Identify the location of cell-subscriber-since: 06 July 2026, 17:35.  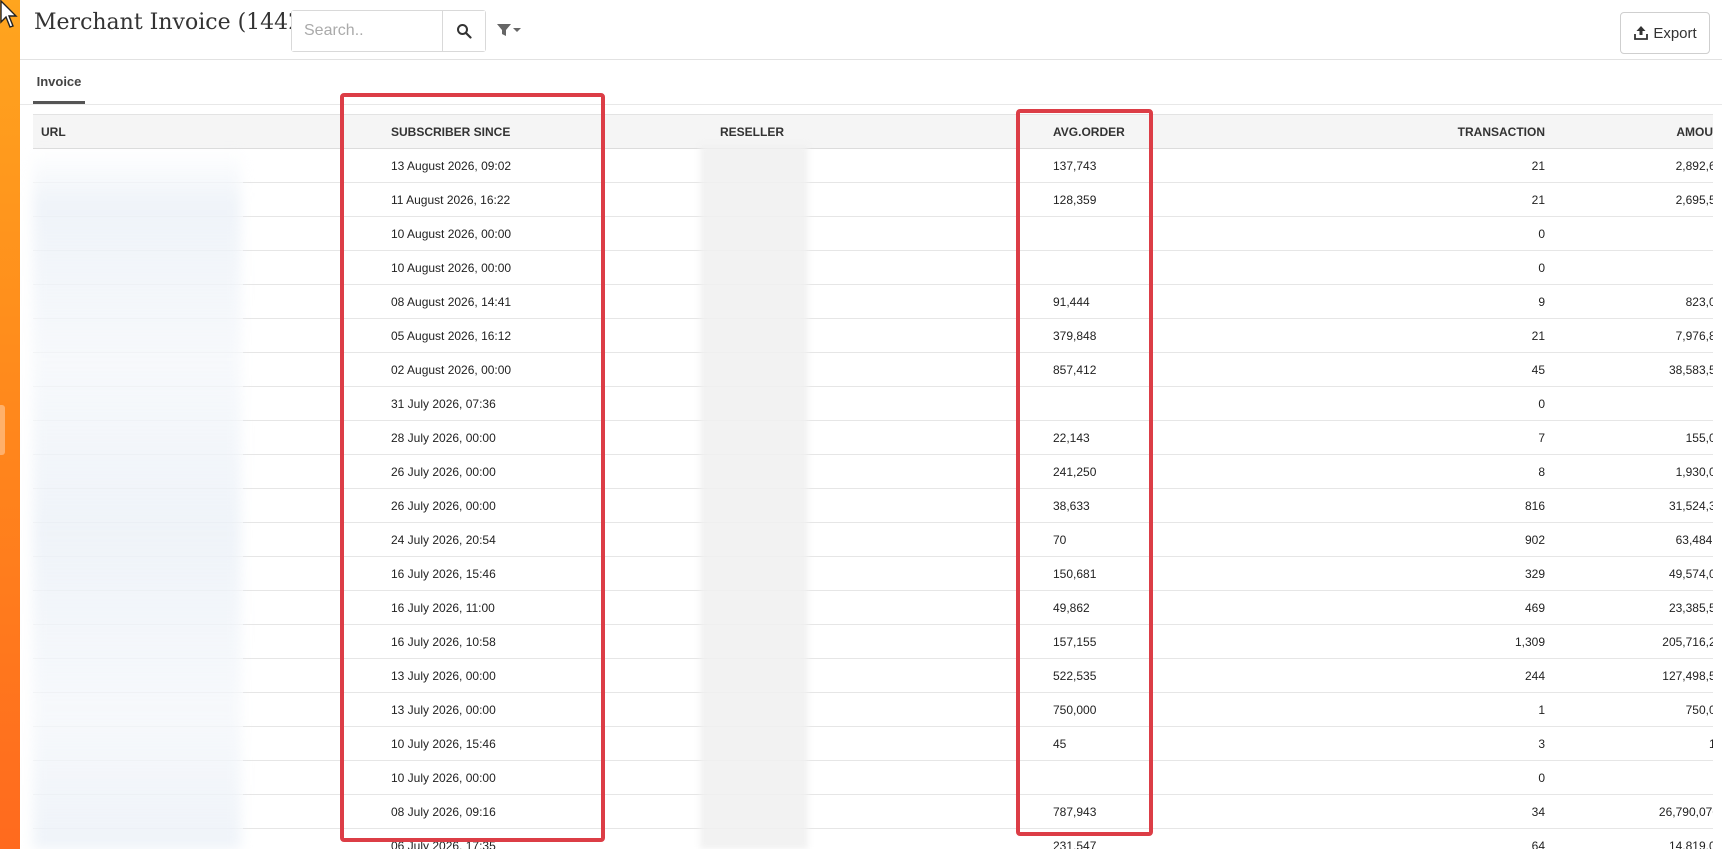
(541, 838).